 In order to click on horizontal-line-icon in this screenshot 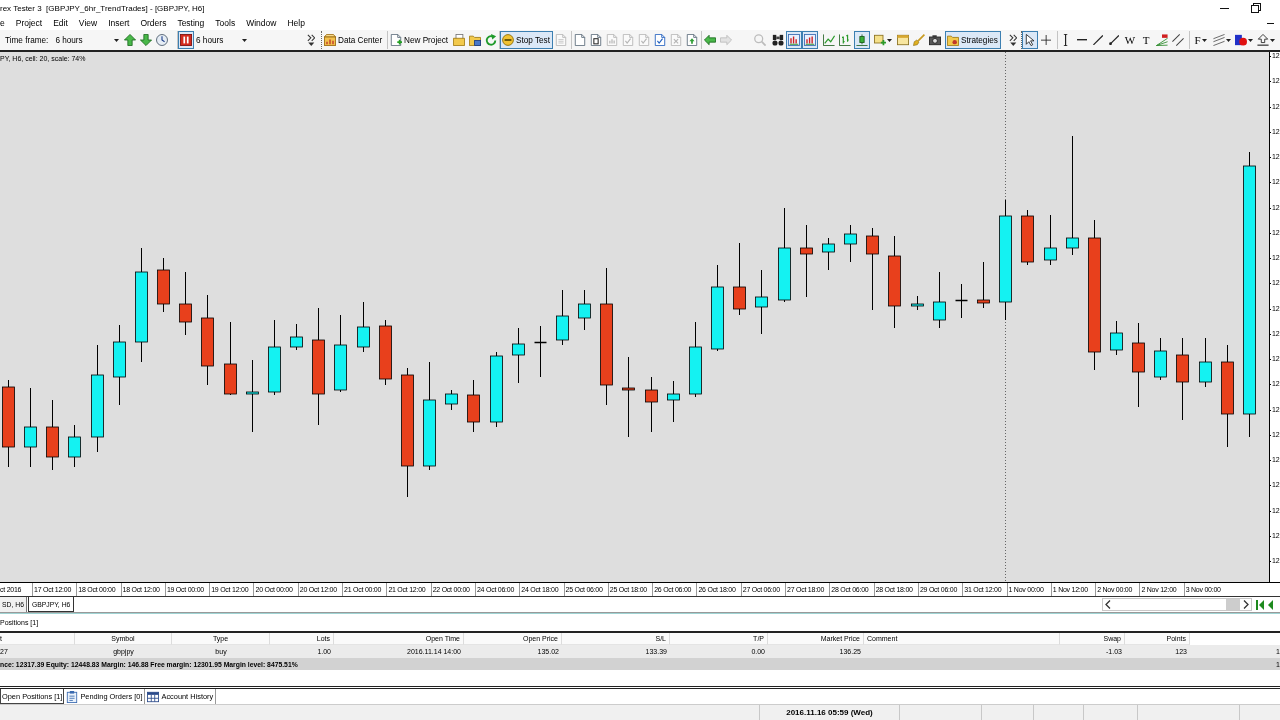, I will do `click(1082, 40)`.